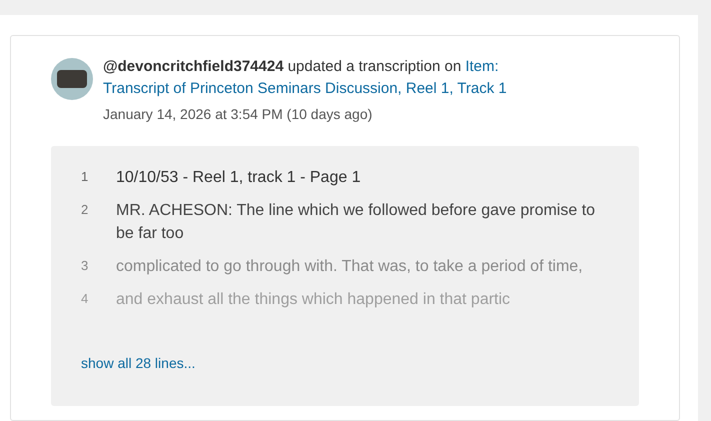 Image resolution: width=711 pixels, height=421 pixels. What do you see at coordinates (72, 79) in the screenshot?
I see `avatar-icon` at bounding box center [72, 79].